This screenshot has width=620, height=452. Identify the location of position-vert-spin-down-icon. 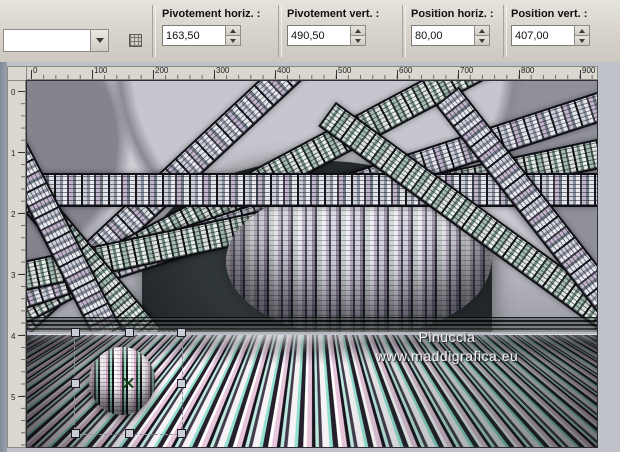
(582, 41).